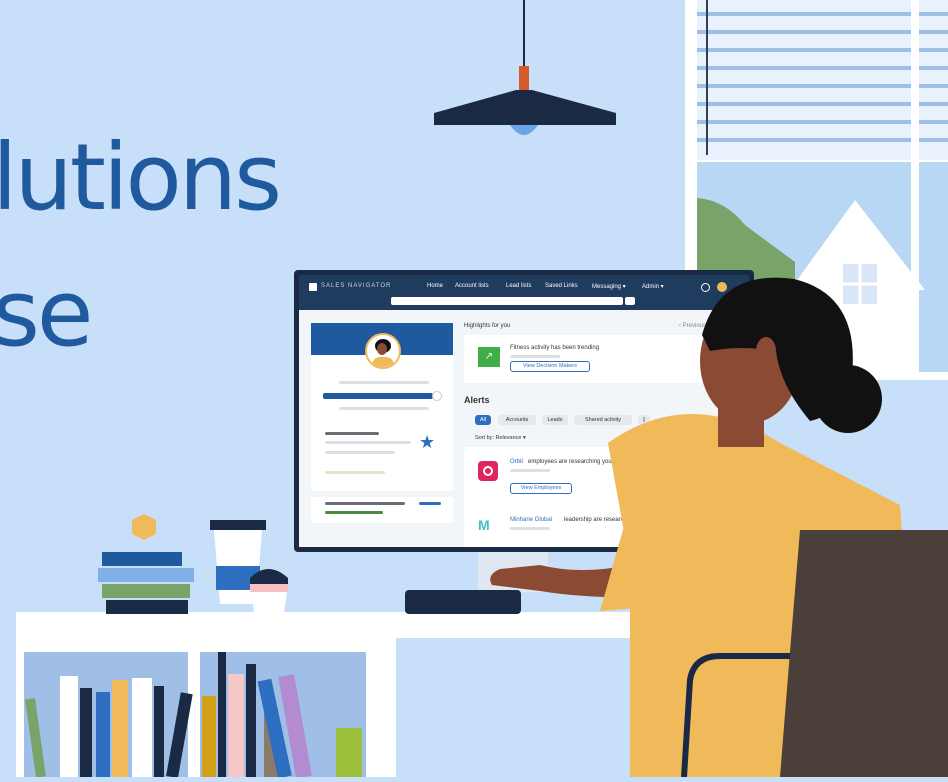 The image size is (948, 782). Describe the element at coordinates (141, 177) in the screenshot. I see `headline-line-1: lutions` at that location.